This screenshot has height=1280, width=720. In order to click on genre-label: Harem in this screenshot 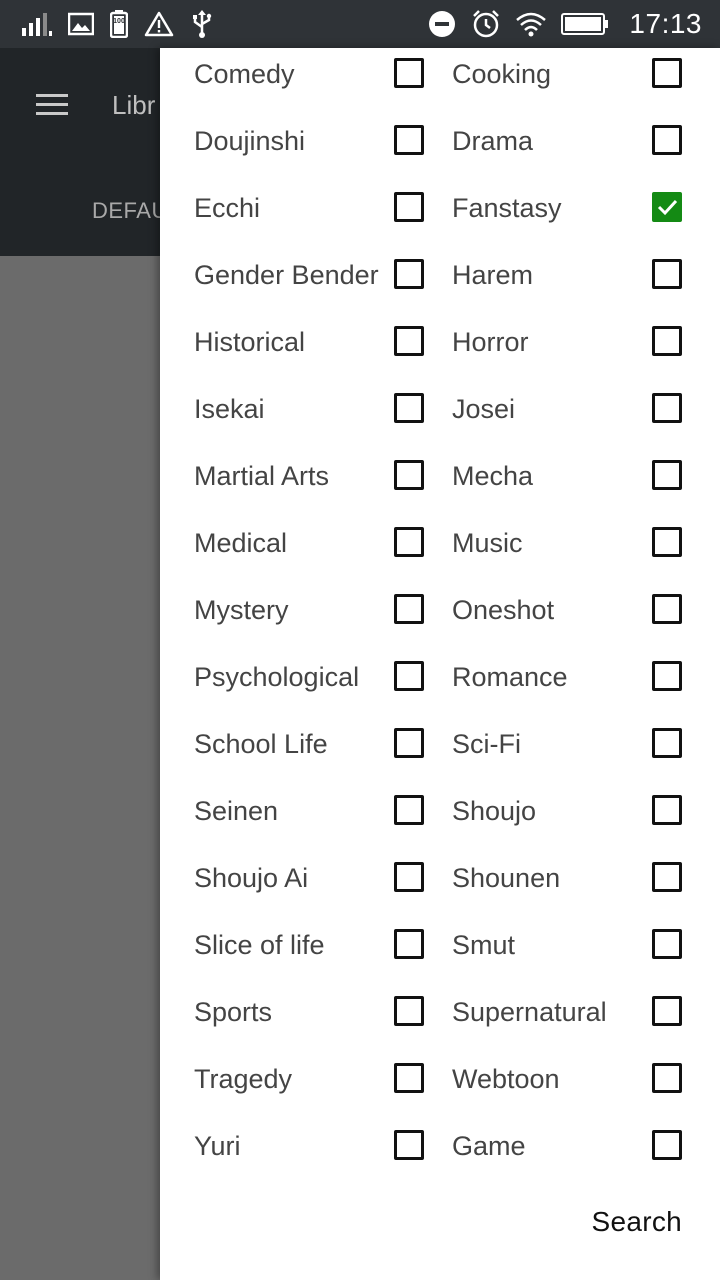, I will do `click(492, 275)`.